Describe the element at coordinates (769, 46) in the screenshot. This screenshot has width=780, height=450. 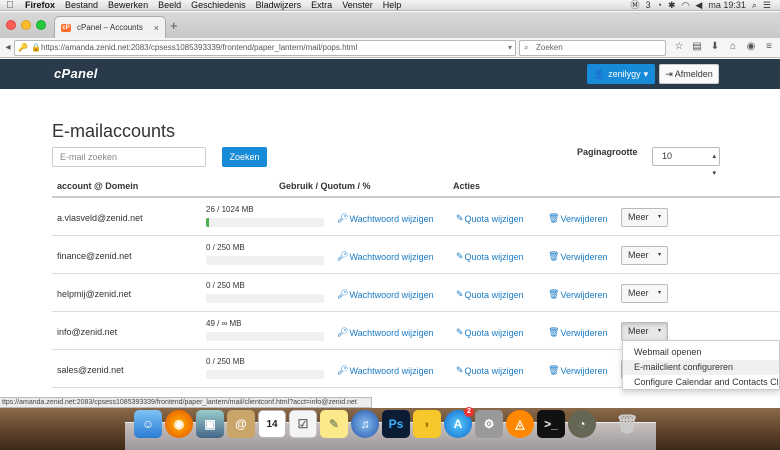
I see `menu-hamburger-icon: ≡` at that location.